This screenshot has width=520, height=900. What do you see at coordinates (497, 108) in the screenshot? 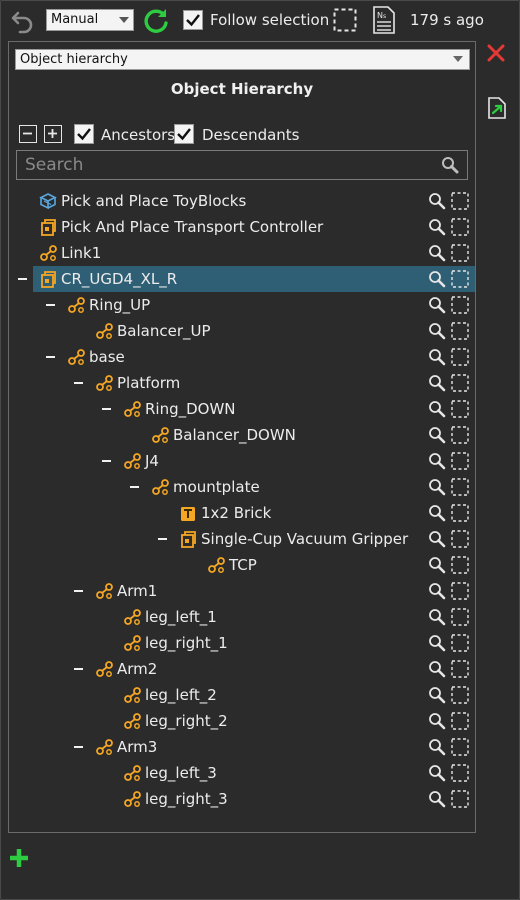
I see `export-icon` at bounding box center [497, 108].